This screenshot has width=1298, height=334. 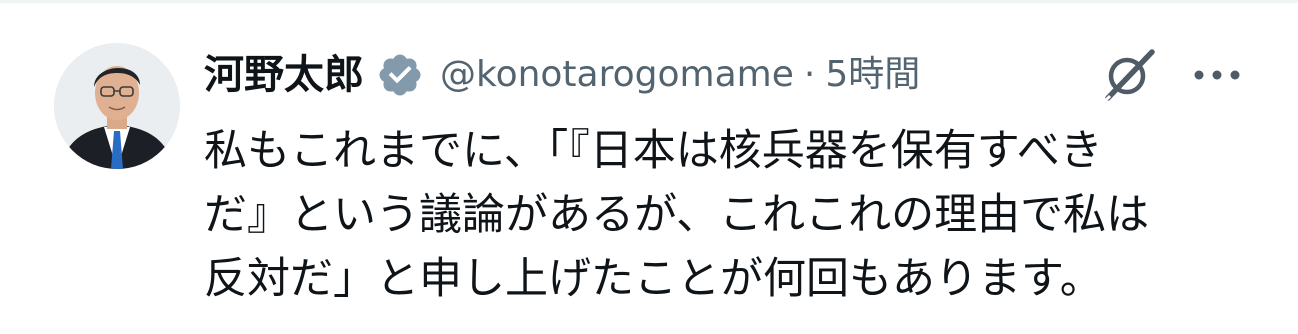 I want to click on avatar, so click(x=117, y=106).